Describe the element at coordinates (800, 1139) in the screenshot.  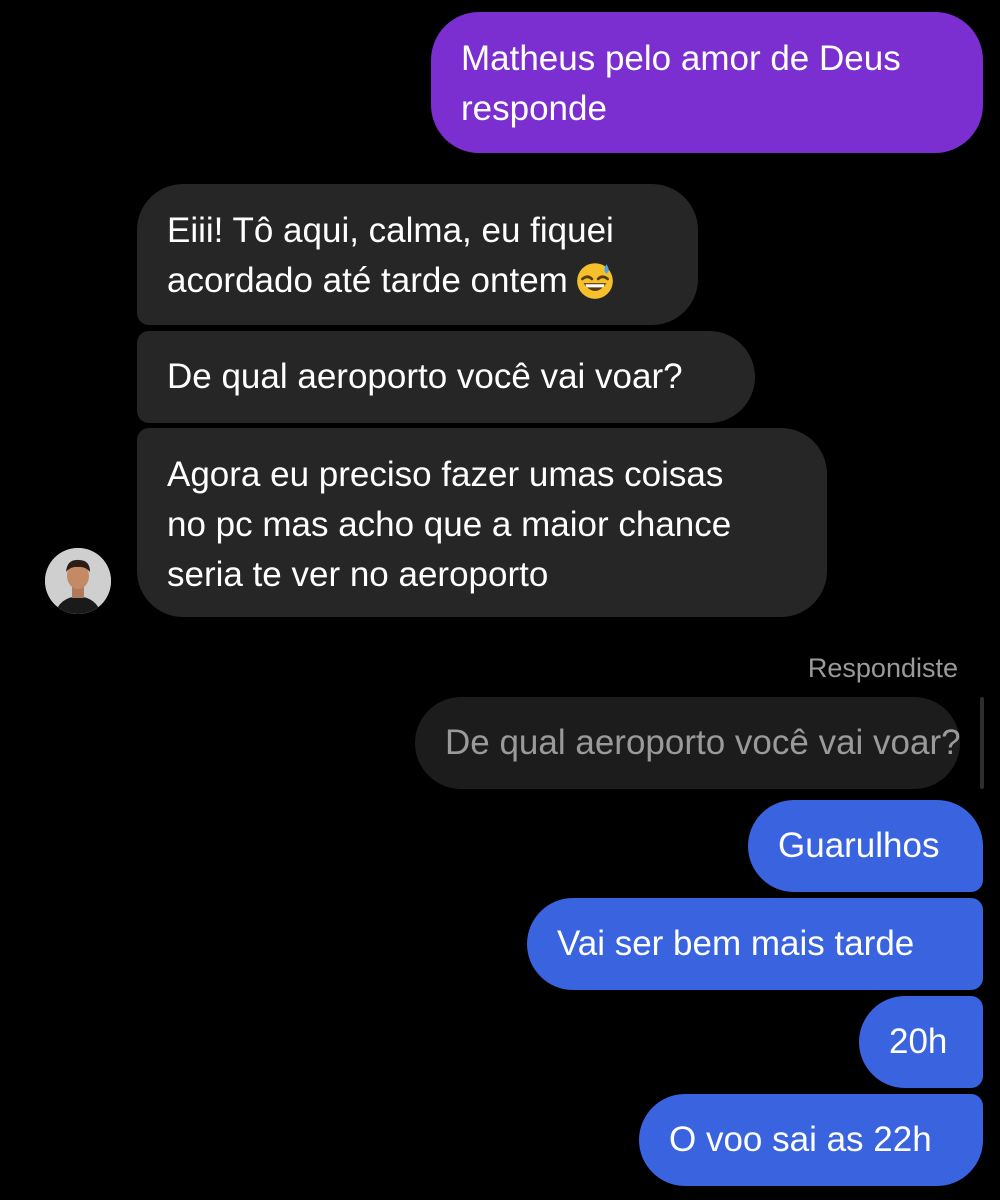
I see `message-text: O voo sai as 22h` at that location.